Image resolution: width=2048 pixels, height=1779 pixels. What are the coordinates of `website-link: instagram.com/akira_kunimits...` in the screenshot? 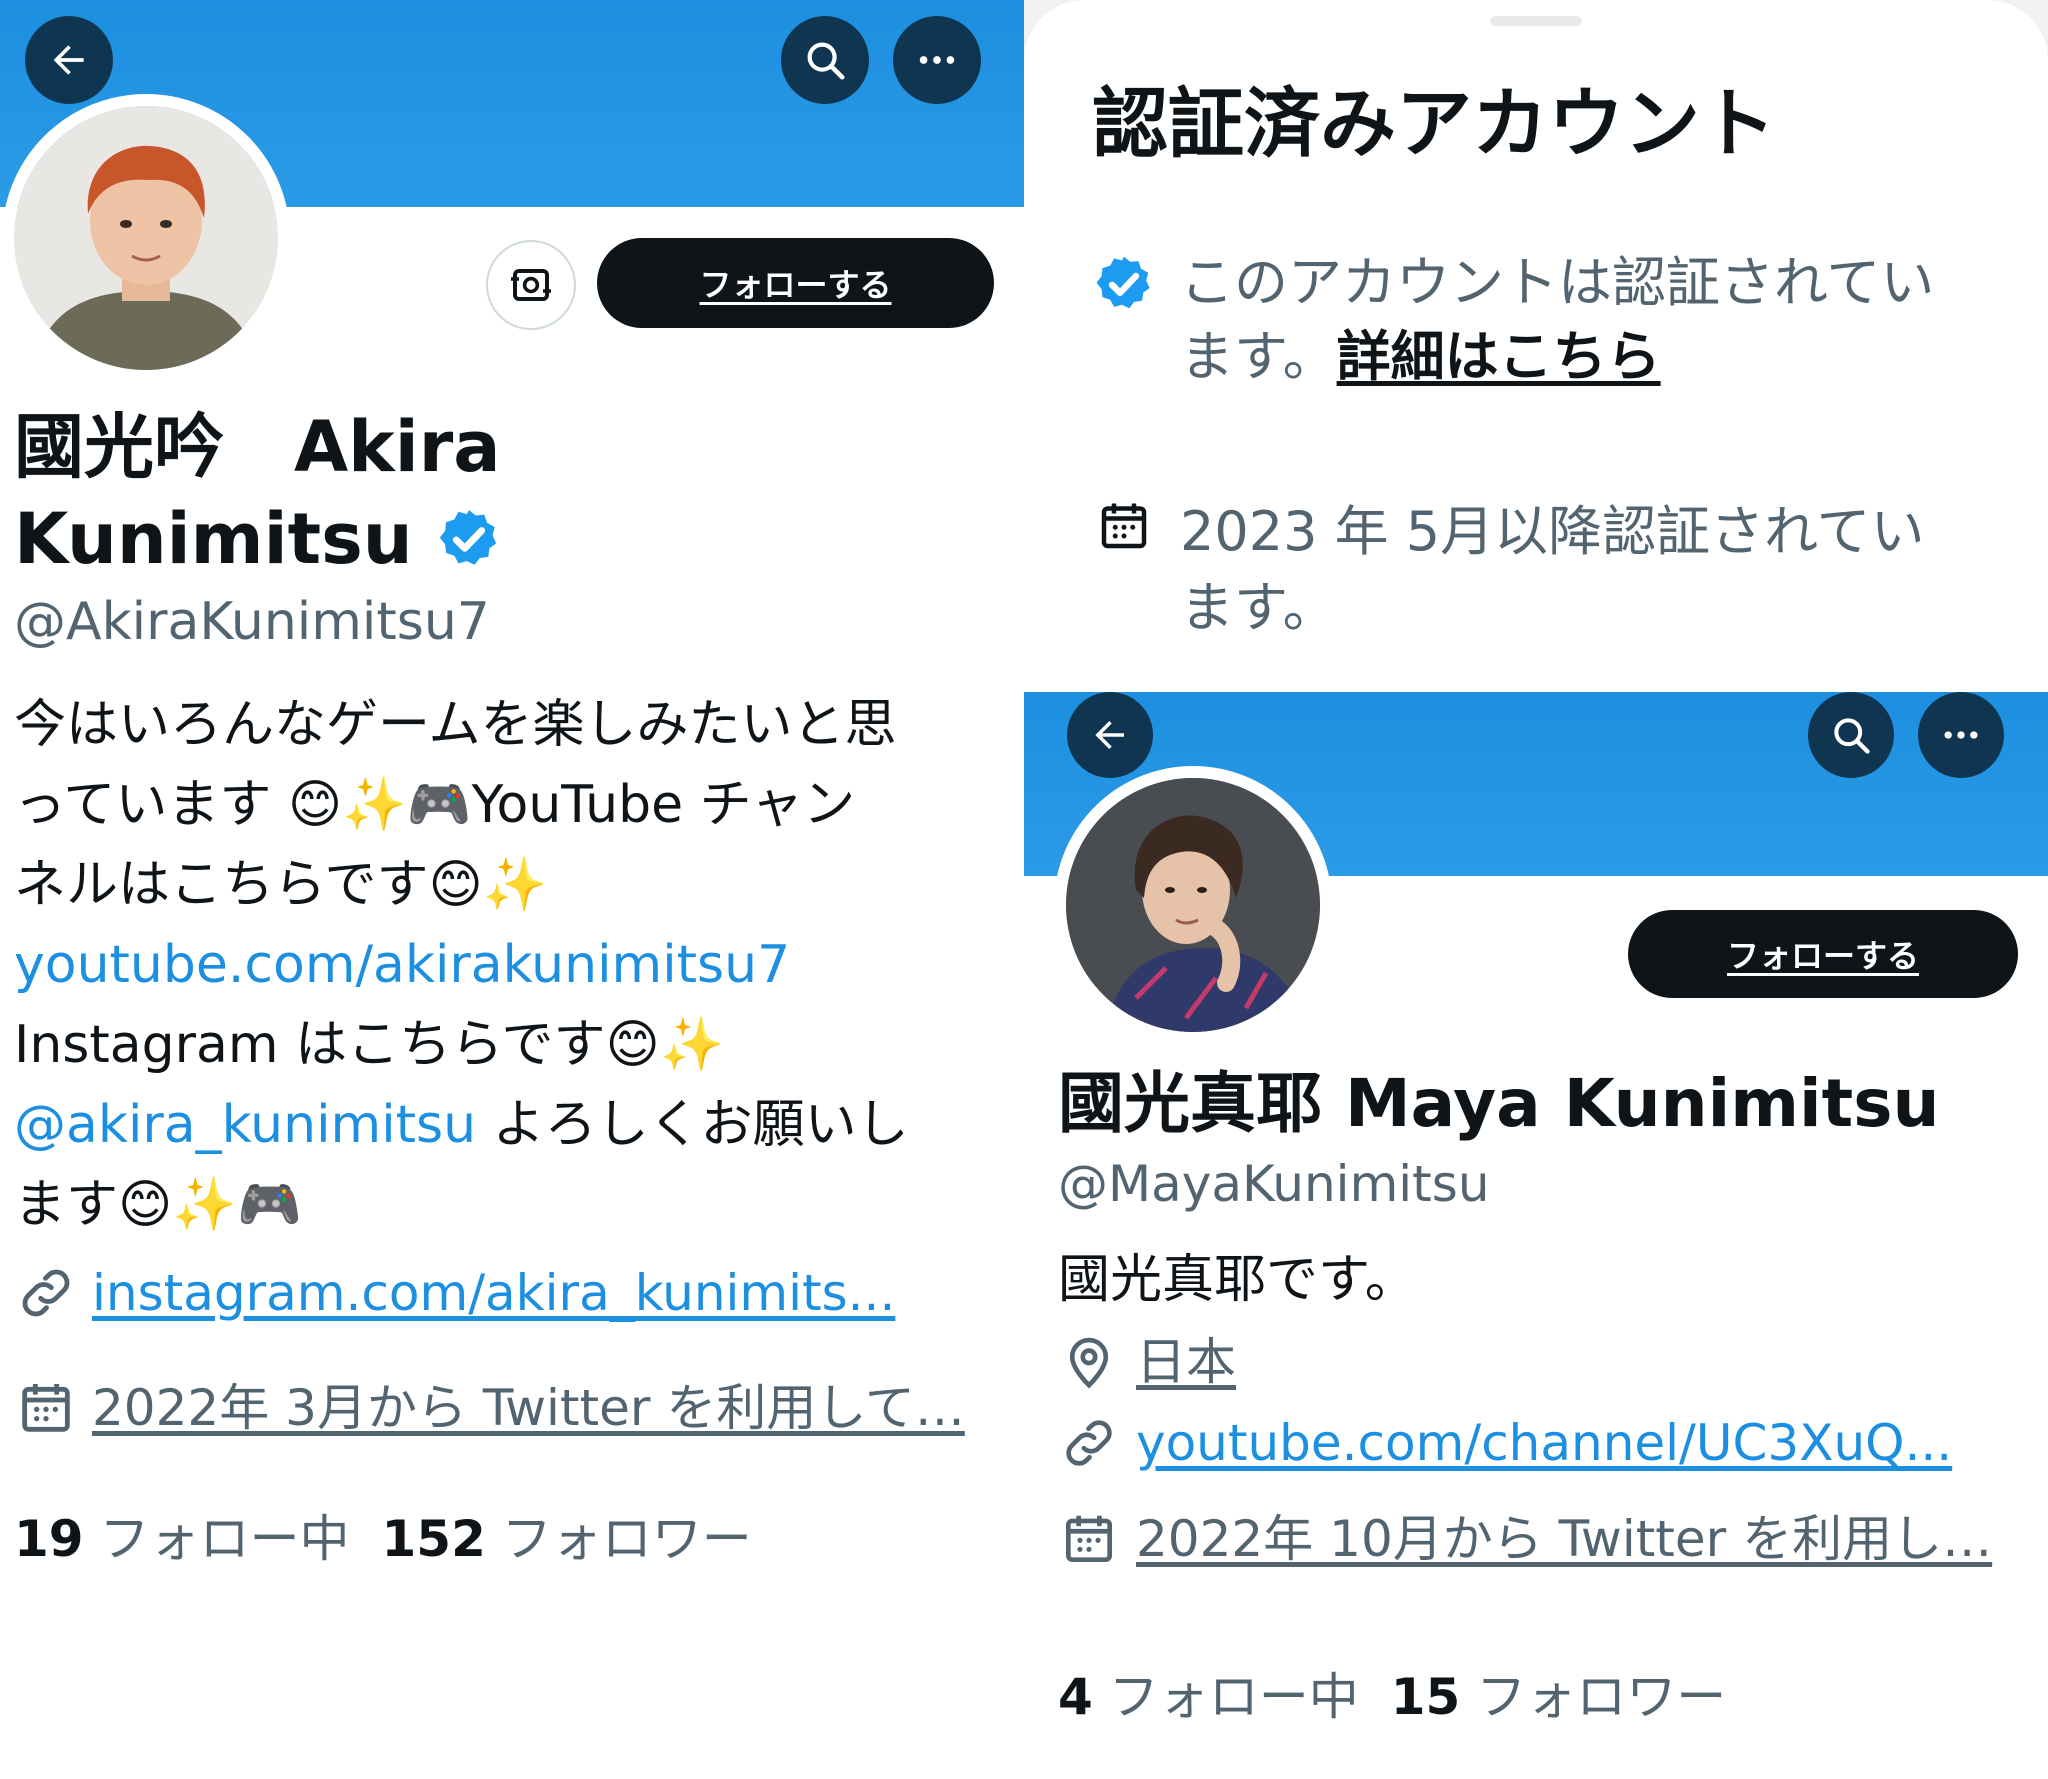 It's located at (493, 1293).